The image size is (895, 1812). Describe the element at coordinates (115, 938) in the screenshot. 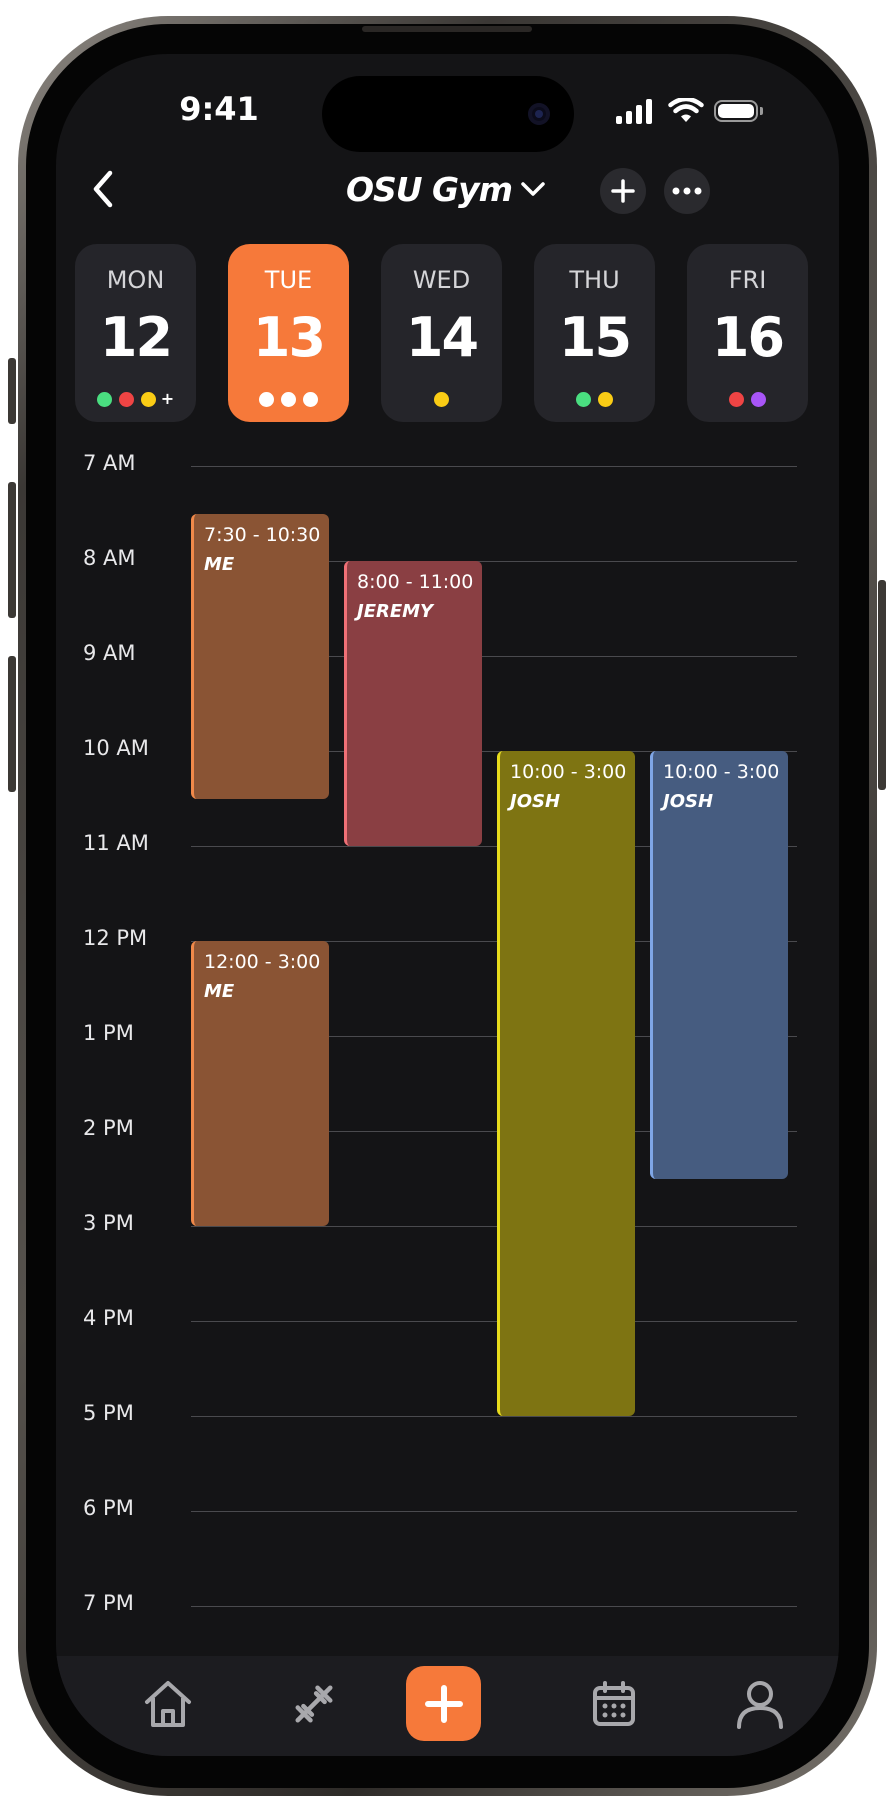

I see `hour-label: 12 PM` at that location.